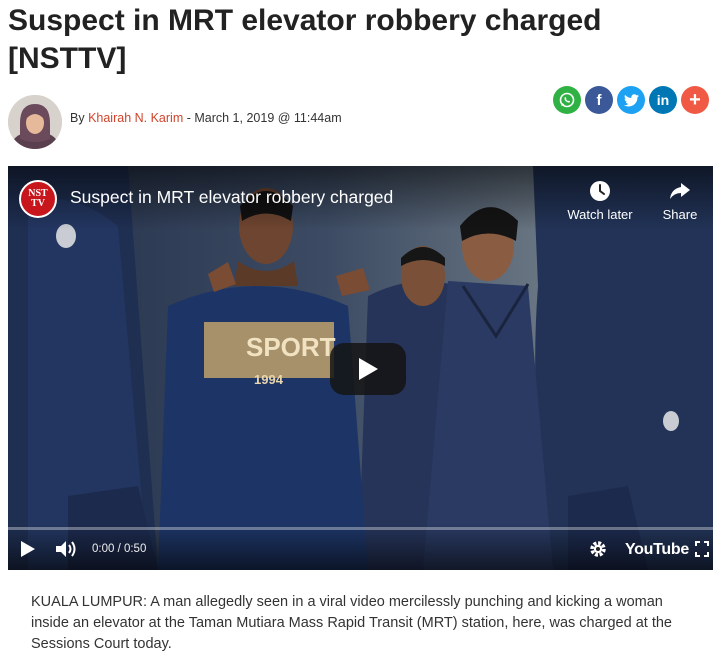 This screenshot has width=713, height=672. I want to click on author-link: Khairah N. Karim, so click(135, 118).